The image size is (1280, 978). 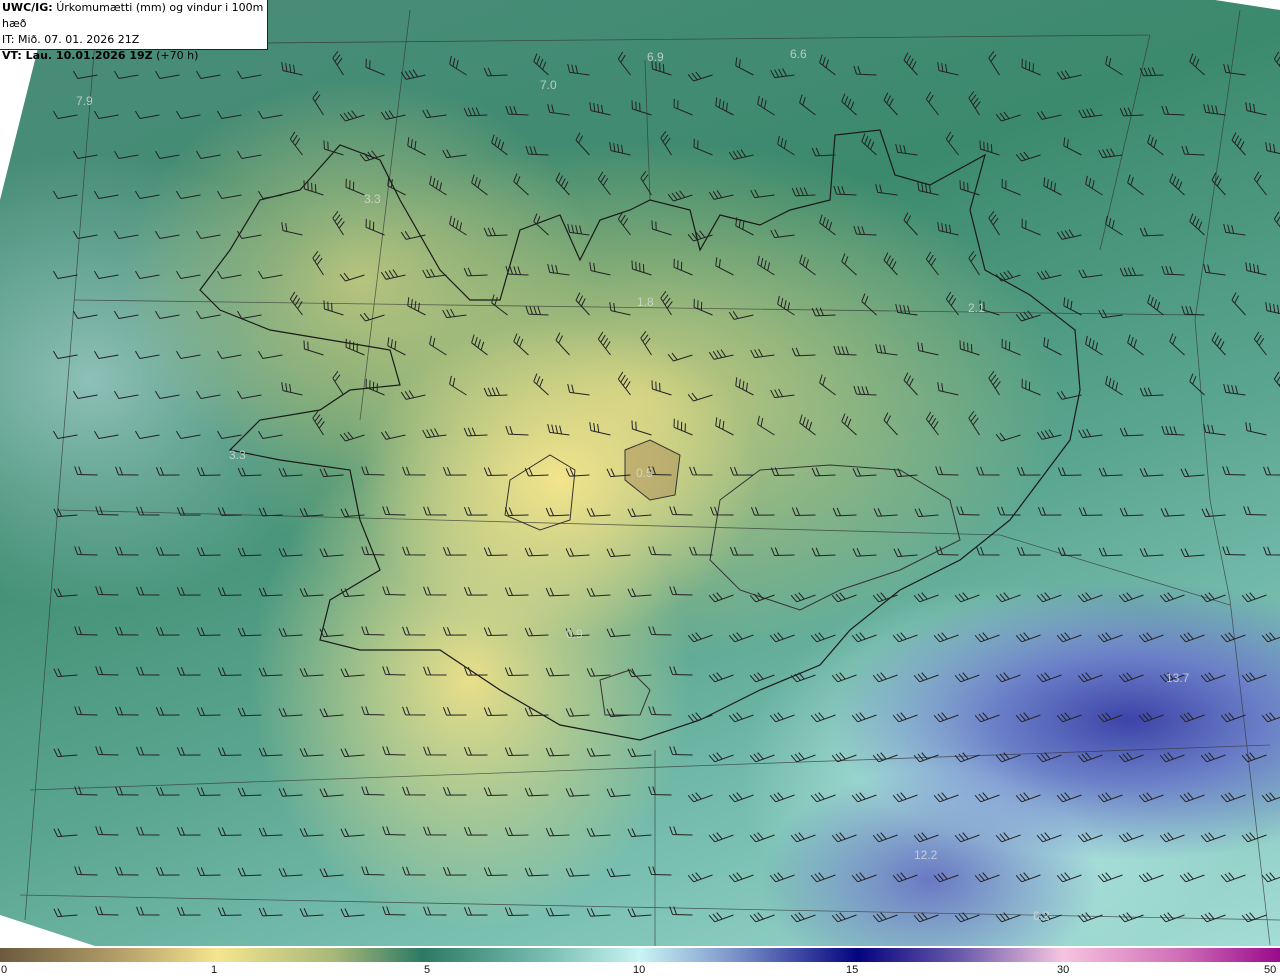 I want to click on valid-time: VT: Lau. 10.01.2026 19Z, so click(x=77, y=55).